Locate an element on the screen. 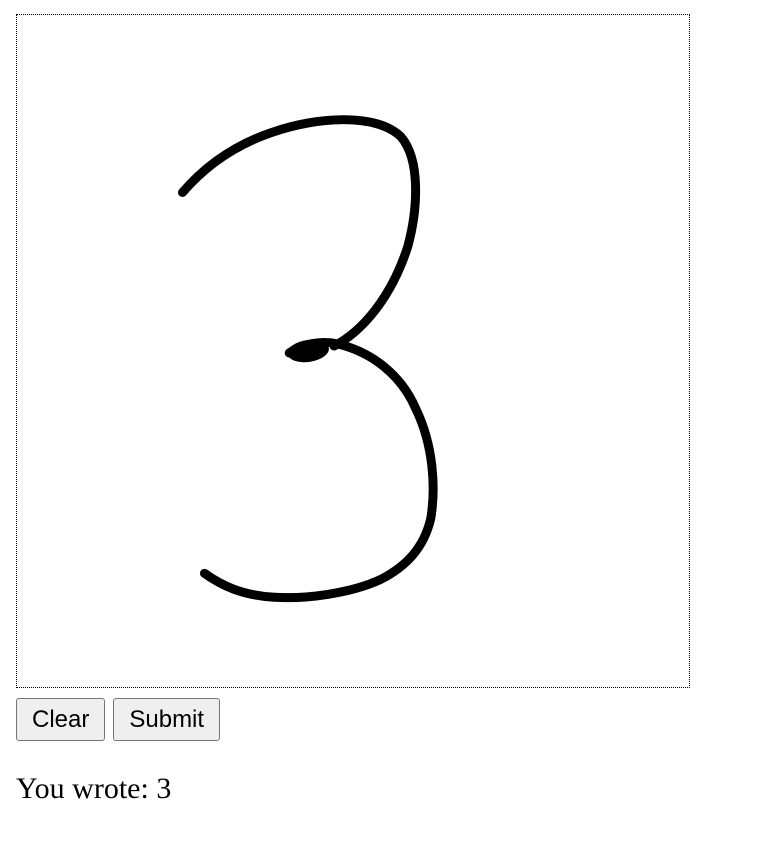  clear-button: Clear is located at coordinates (61, 719).